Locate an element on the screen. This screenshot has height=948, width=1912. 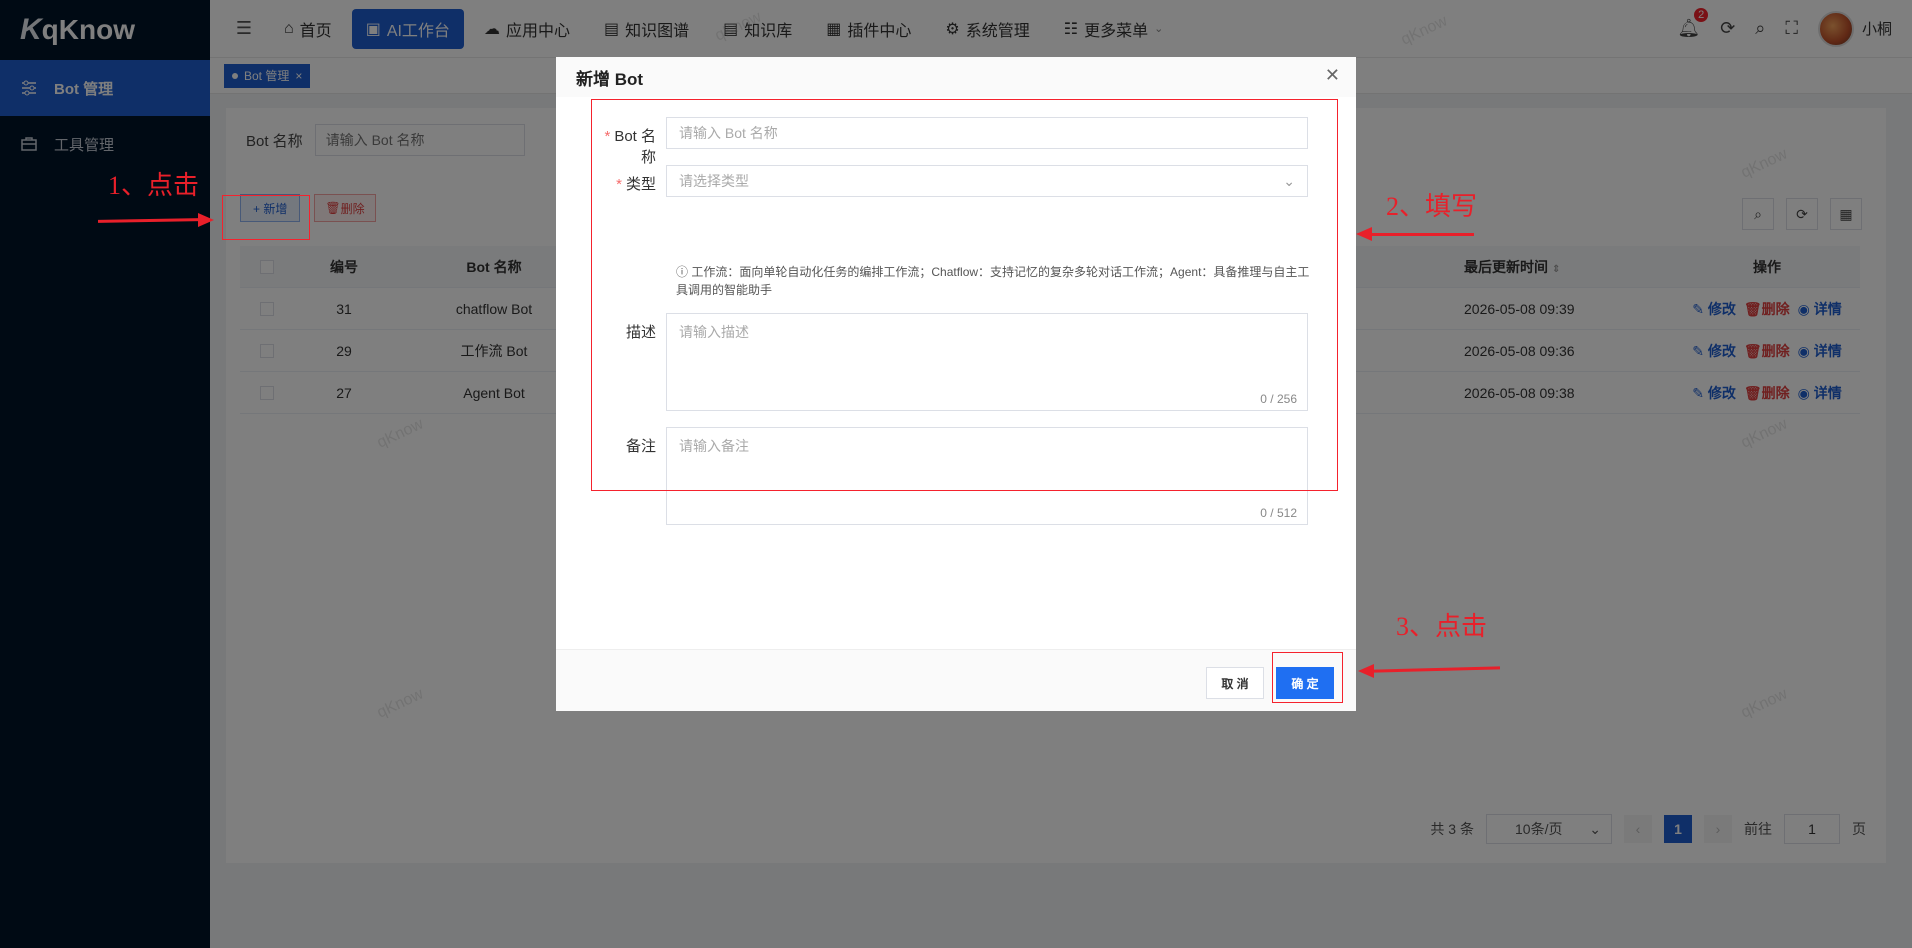
annotation-step2: 2、填写 is located at coordinates (1432, 206).